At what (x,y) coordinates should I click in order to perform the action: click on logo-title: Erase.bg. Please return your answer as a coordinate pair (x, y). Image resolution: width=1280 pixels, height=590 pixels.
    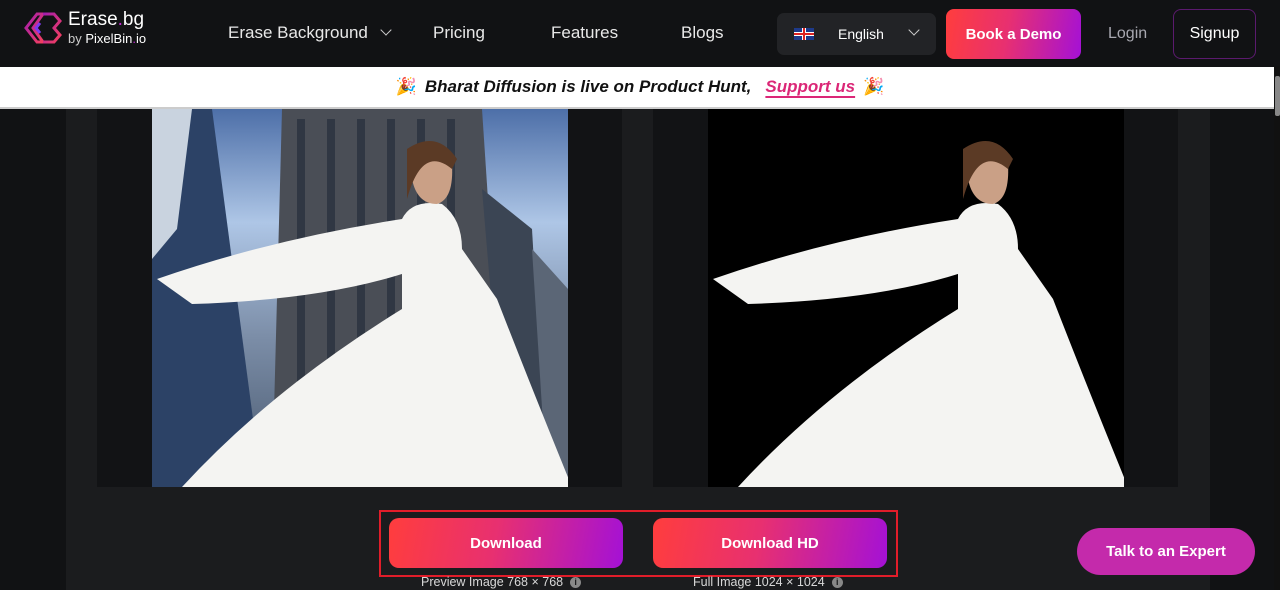
    Looking at the image, I should click on (106, 19).